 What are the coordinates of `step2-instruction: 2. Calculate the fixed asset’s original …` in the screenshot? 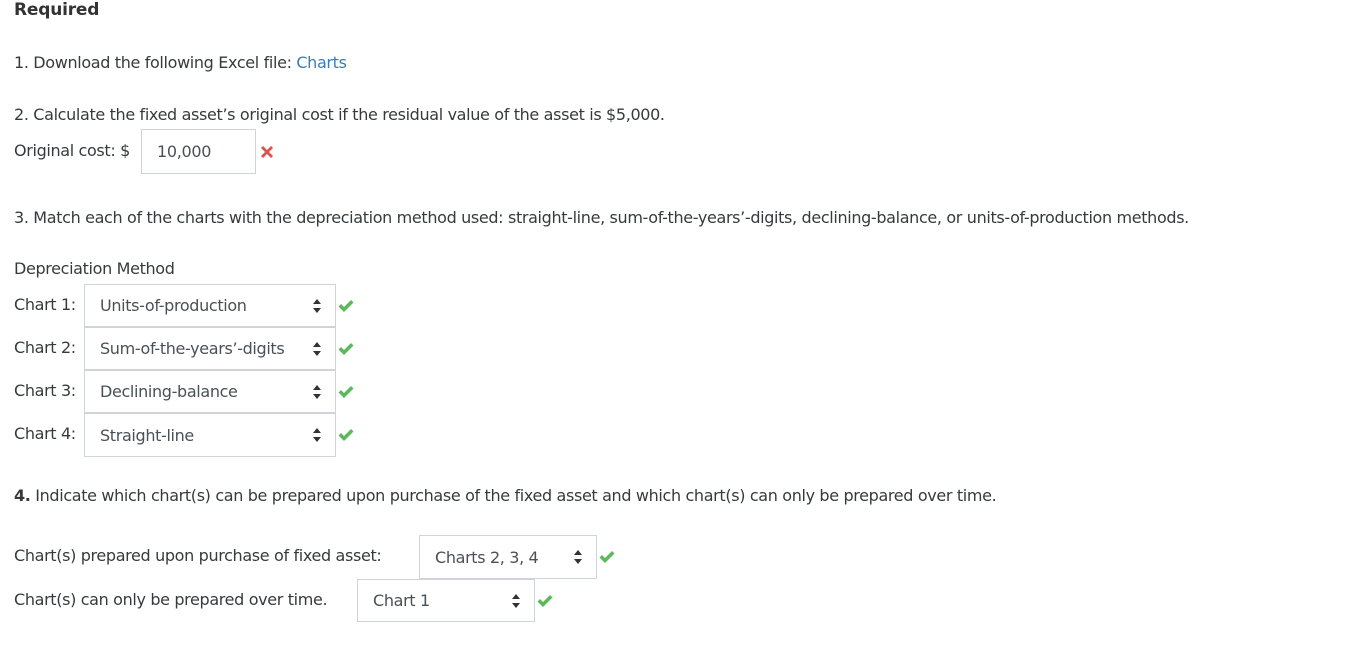 It's located at (339, 114).